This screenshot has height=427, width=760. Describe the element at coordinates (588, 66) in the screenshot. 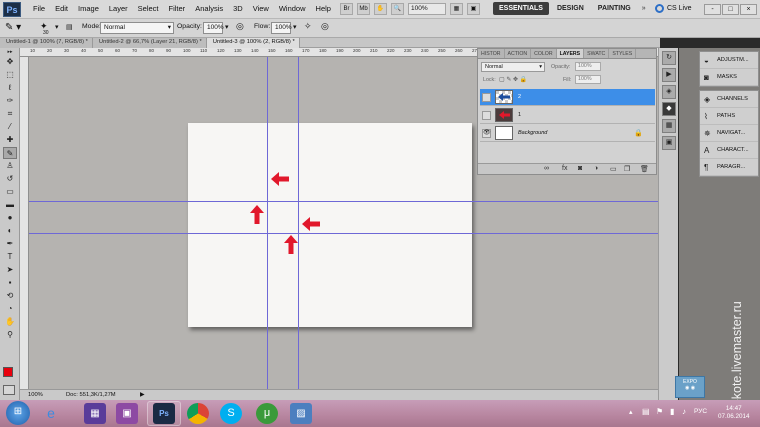

I see `layer-opacity-field: 100%` at that location.